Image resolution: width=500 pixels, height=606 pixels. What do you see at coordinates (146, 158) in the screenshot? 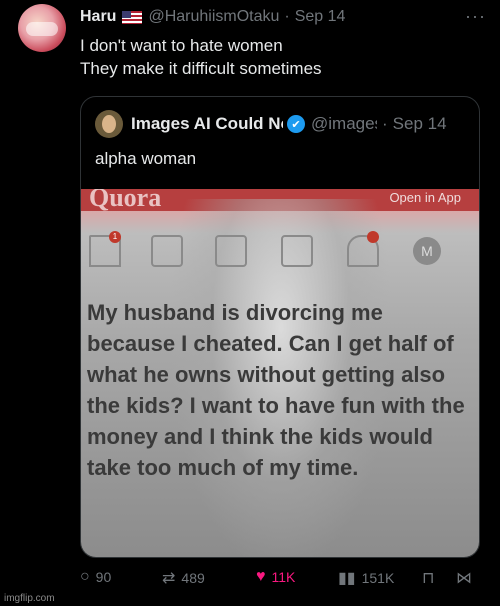
I see `quote-text: alpha woman` at bounding box center [146, 158].